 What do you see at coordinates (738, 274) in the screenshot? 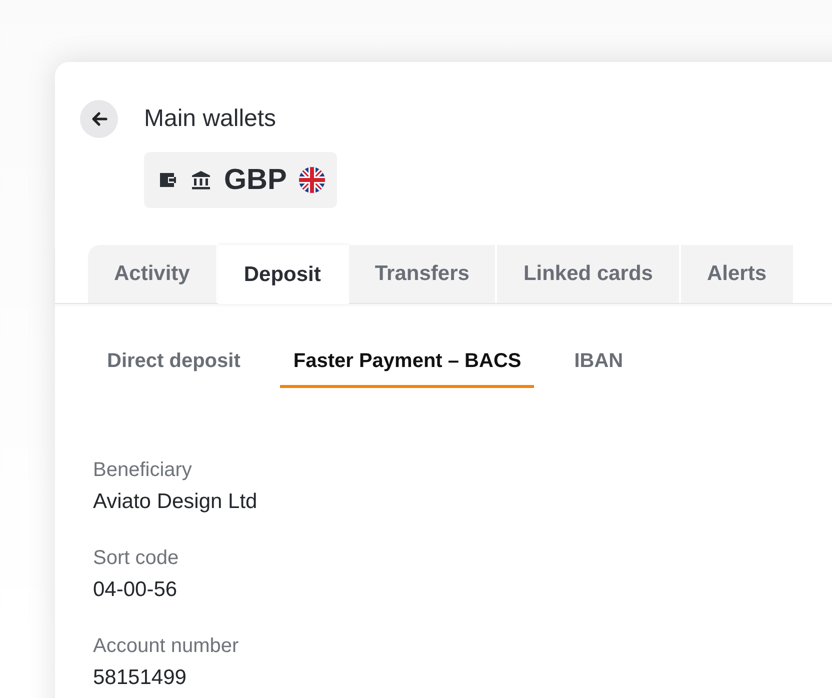
I see `tab: Alerts` at bounding box center [738, 274].